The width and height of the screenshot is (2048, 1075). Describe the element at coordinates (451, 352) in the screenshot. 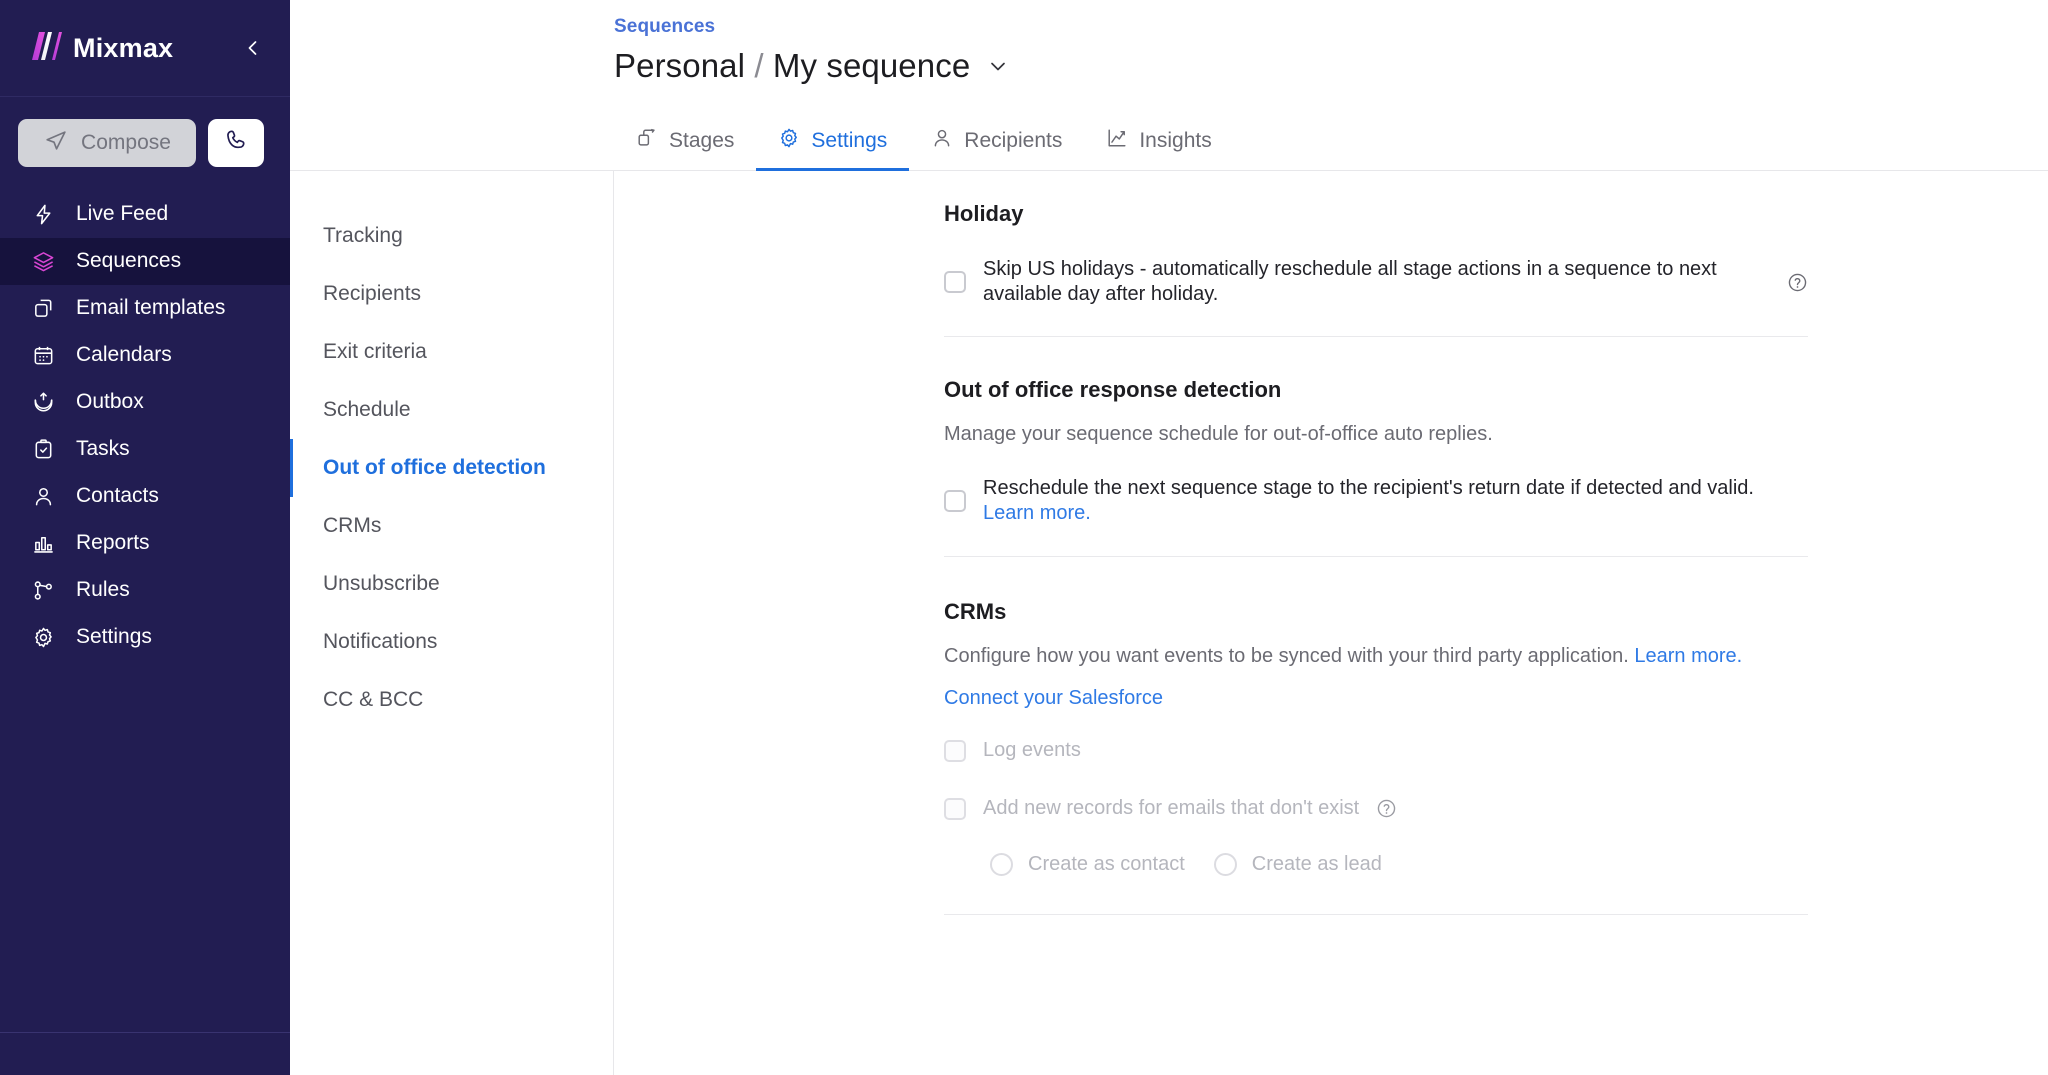

I see `subnav-item-exit-criteria: Exit criteria` at that location.